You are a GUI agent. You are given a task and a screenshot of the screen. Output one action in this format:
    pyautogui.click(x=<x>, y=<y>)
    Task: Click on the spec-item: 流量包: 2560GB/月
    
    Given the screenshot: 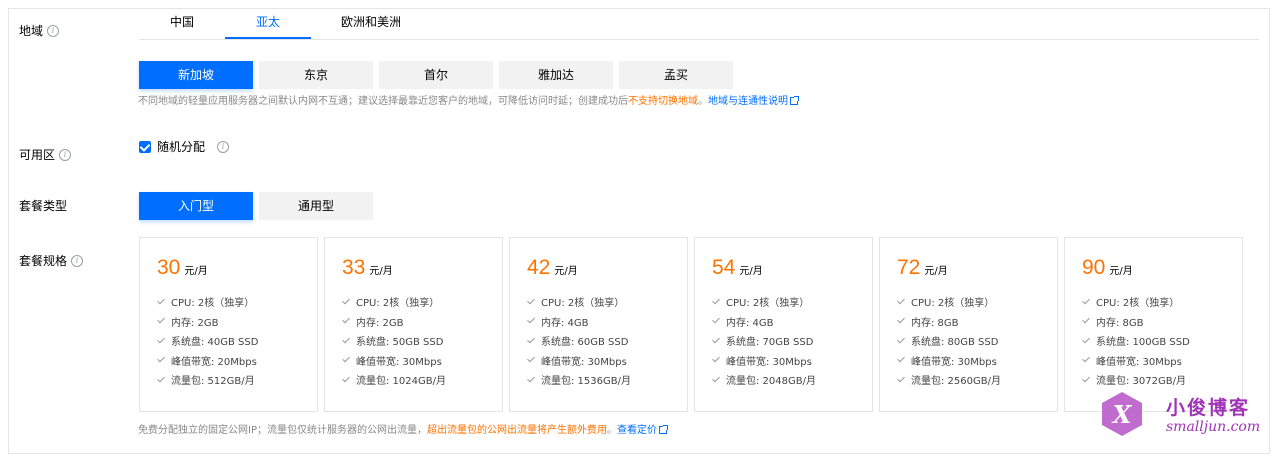 What is the action you would take?
    pyautogui.click(x=977, y=380)
    